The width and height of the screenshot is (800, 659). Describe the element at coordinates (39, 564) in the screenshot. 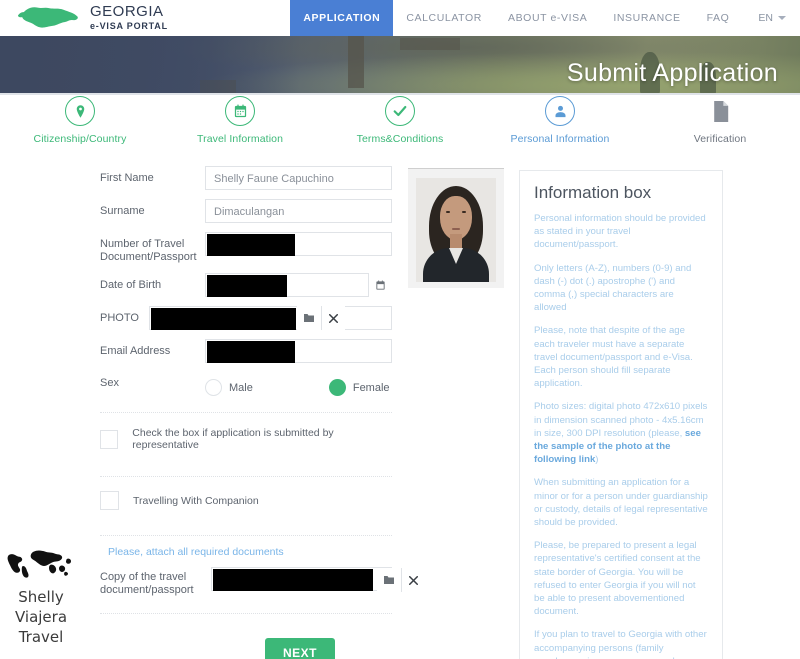

I see `world-map-icon` at that location.